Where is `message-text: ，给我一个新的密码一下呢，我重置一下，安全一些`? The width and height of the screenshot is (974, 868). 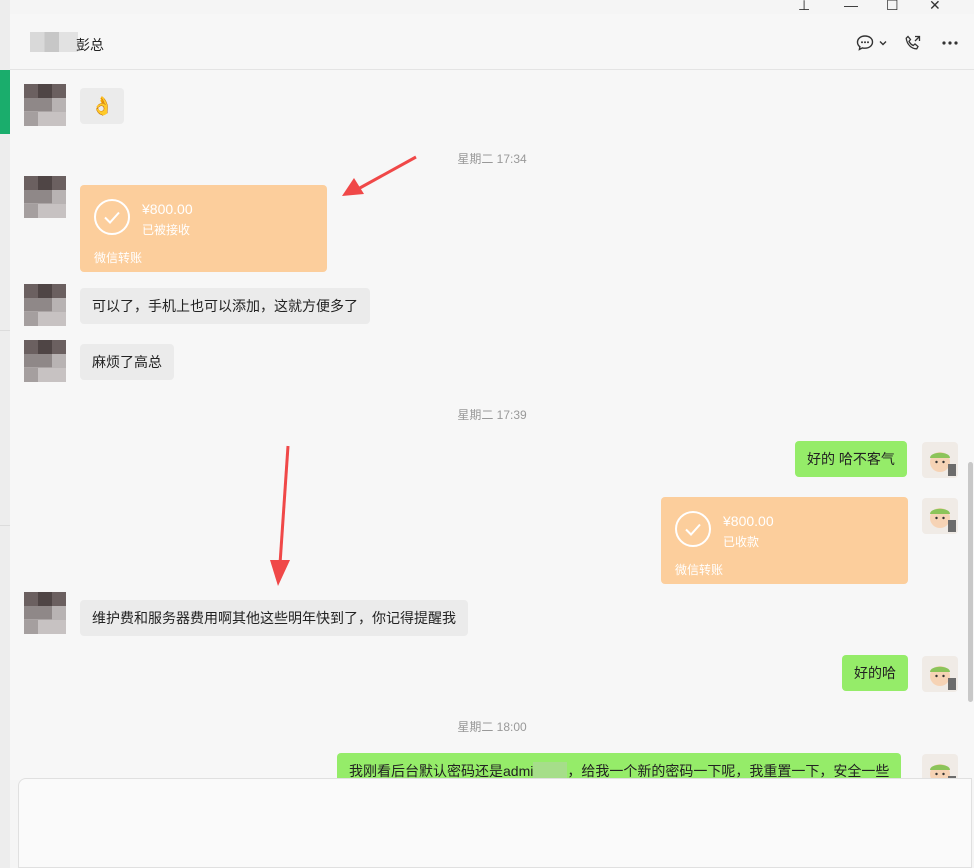 message-text: ，给我一个新的密码一下呢，我重置一下，安全一些 is located at coordinates (728, 771).